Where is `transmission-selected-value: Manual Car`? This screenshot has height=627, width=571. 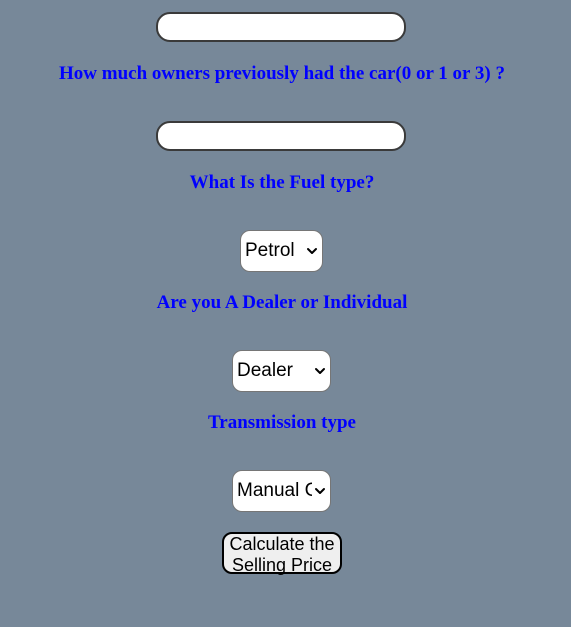
transmission-selected-value: Manual Car is located at coordinates (274, 490).